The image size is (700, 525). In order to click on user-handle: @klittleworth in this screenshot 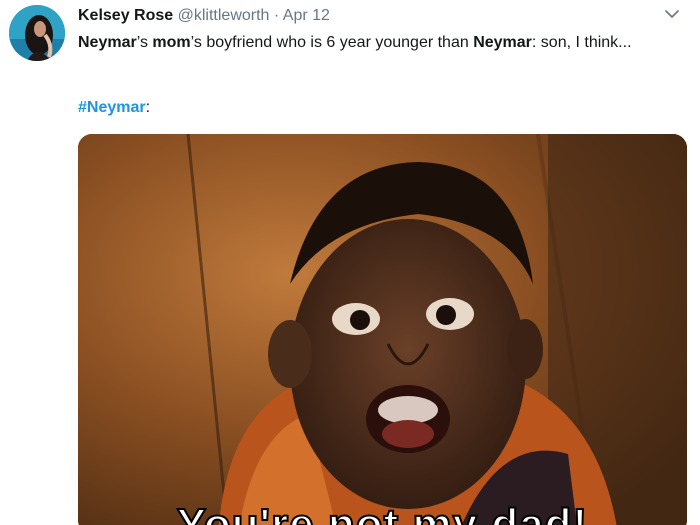, I will do `click(224, 15)`.